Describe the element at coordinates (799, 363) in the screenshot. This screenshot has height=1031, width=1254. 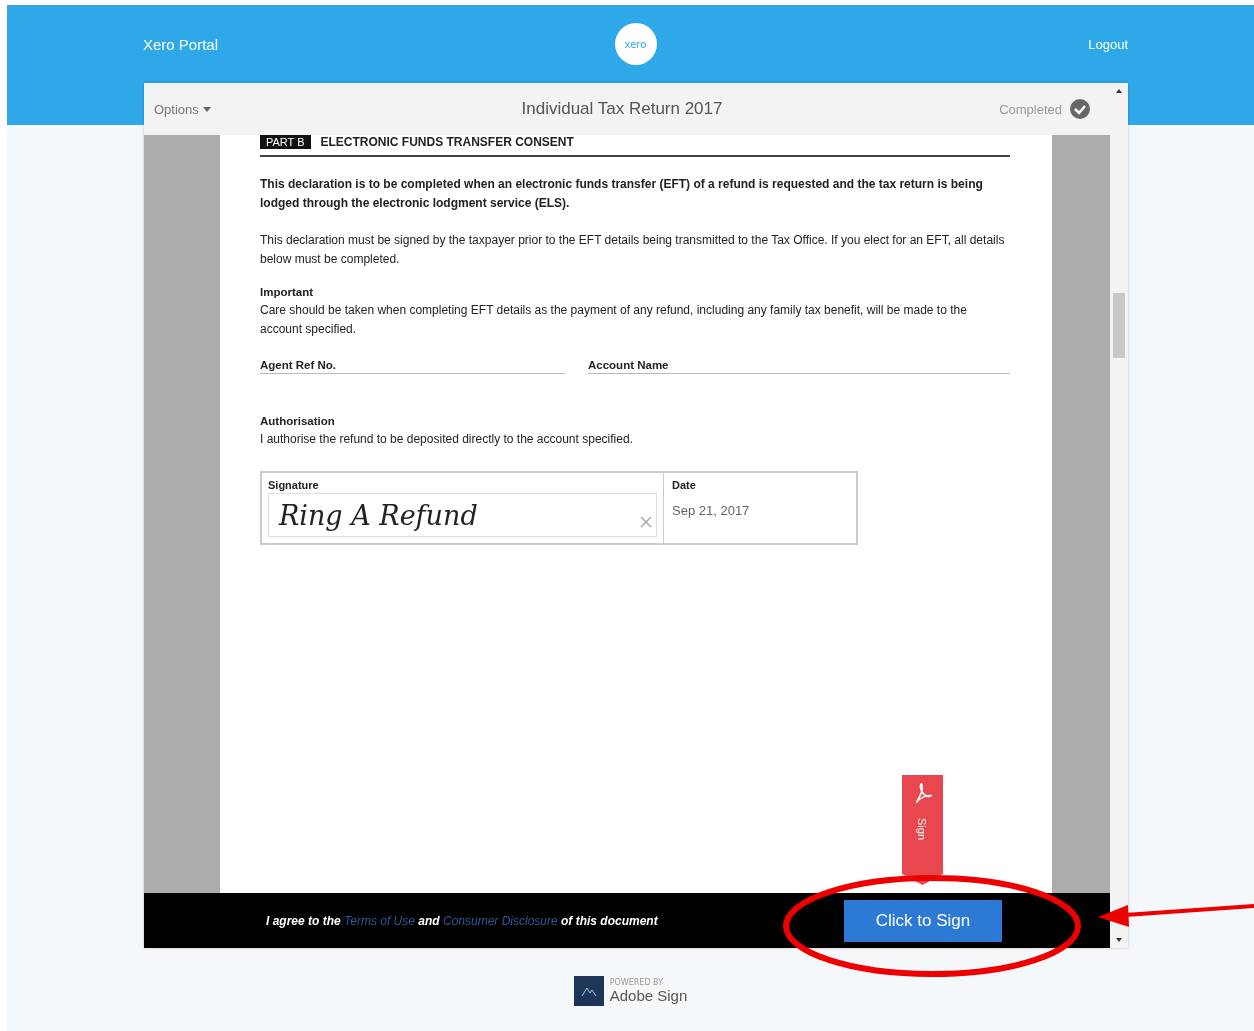
I see `form-field: Account Name` at that location.